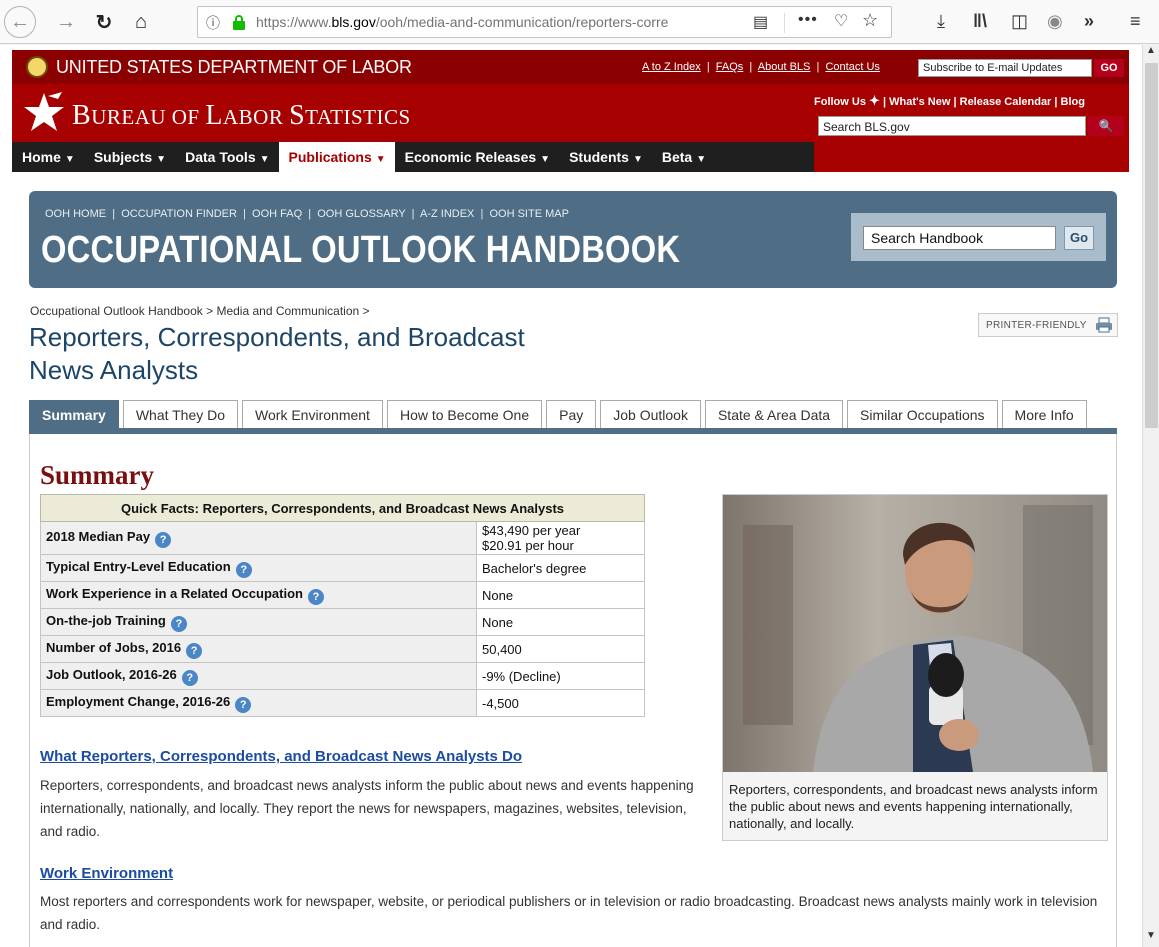 The width and height of the screenshot is (1159, 947). I want to click on tab-similar-occupations: Similar Occupations, so click(922, 415).